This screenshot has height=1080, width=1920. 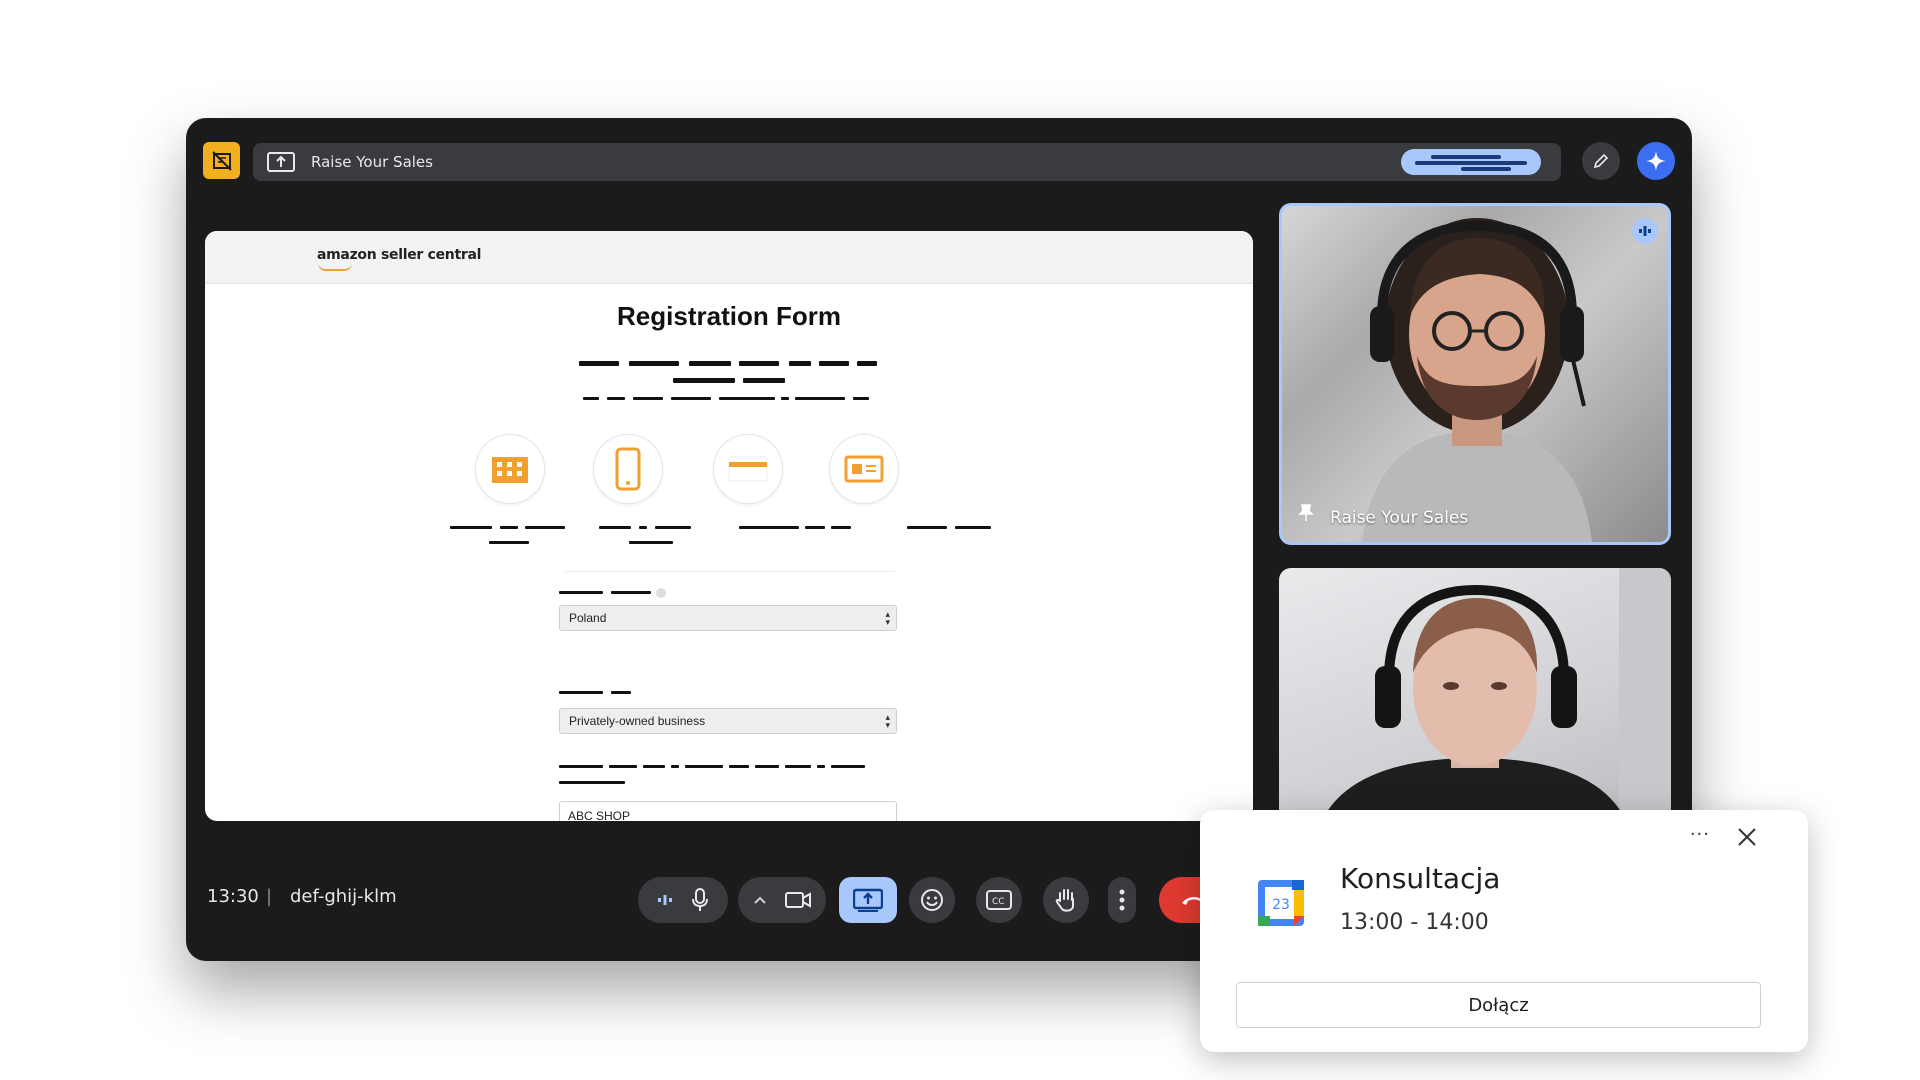 What do you see at coordinates (335, 267) in the screenshot?
I see `amazon-smile-logo` at bounding box center [335, 267].